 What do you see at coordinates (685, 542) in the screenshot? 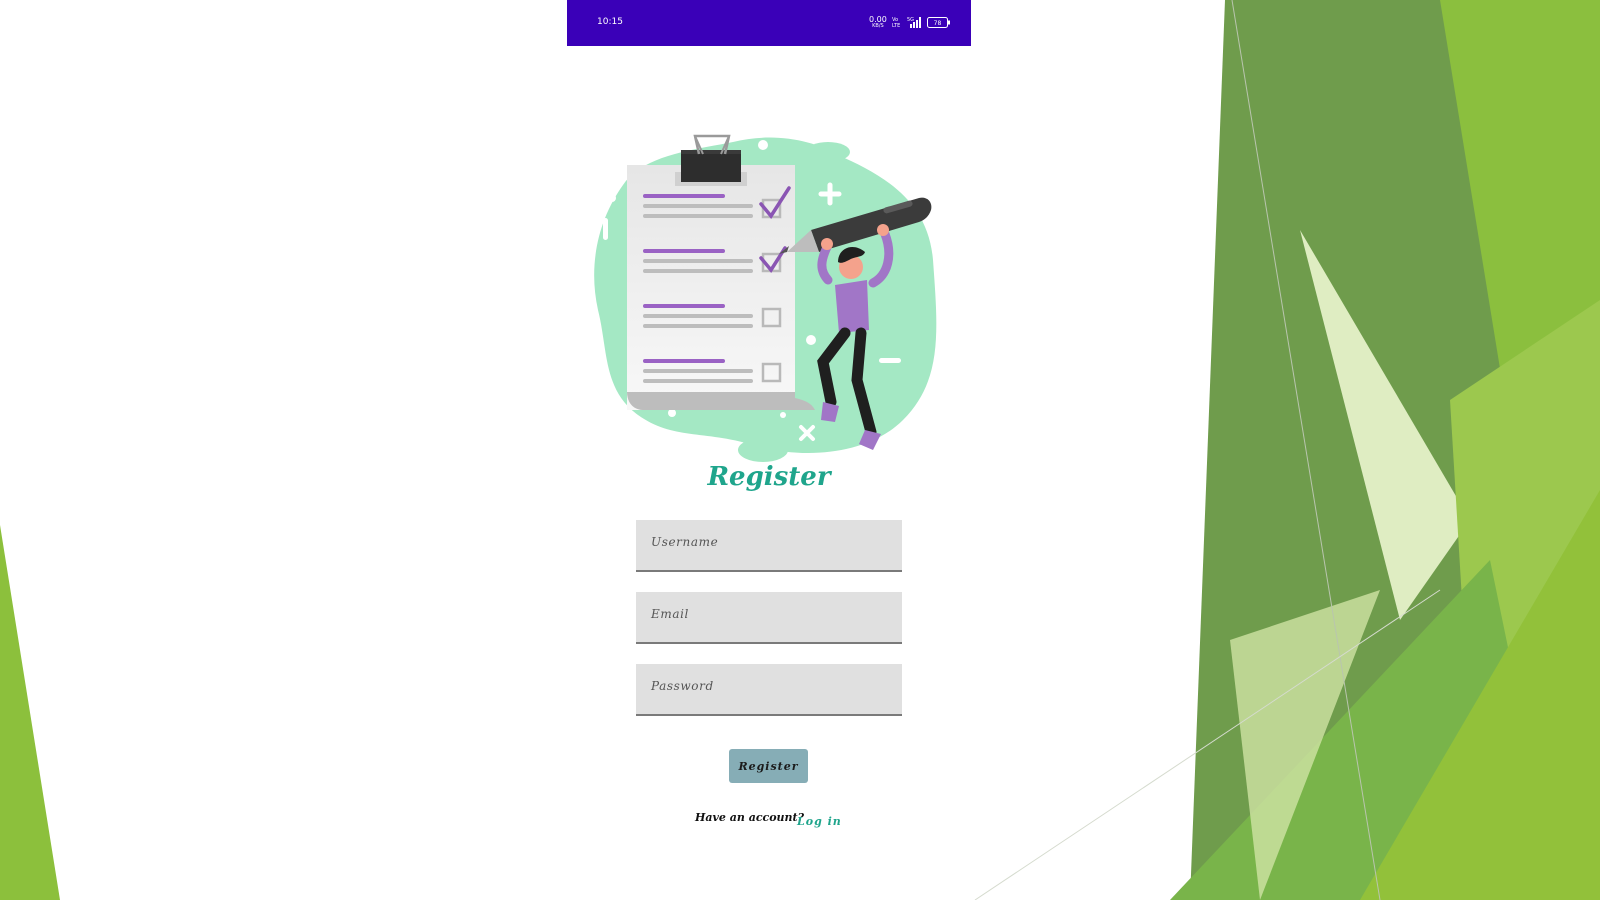
I see `username-placeholder: Username` at bounding box center [685, 542].